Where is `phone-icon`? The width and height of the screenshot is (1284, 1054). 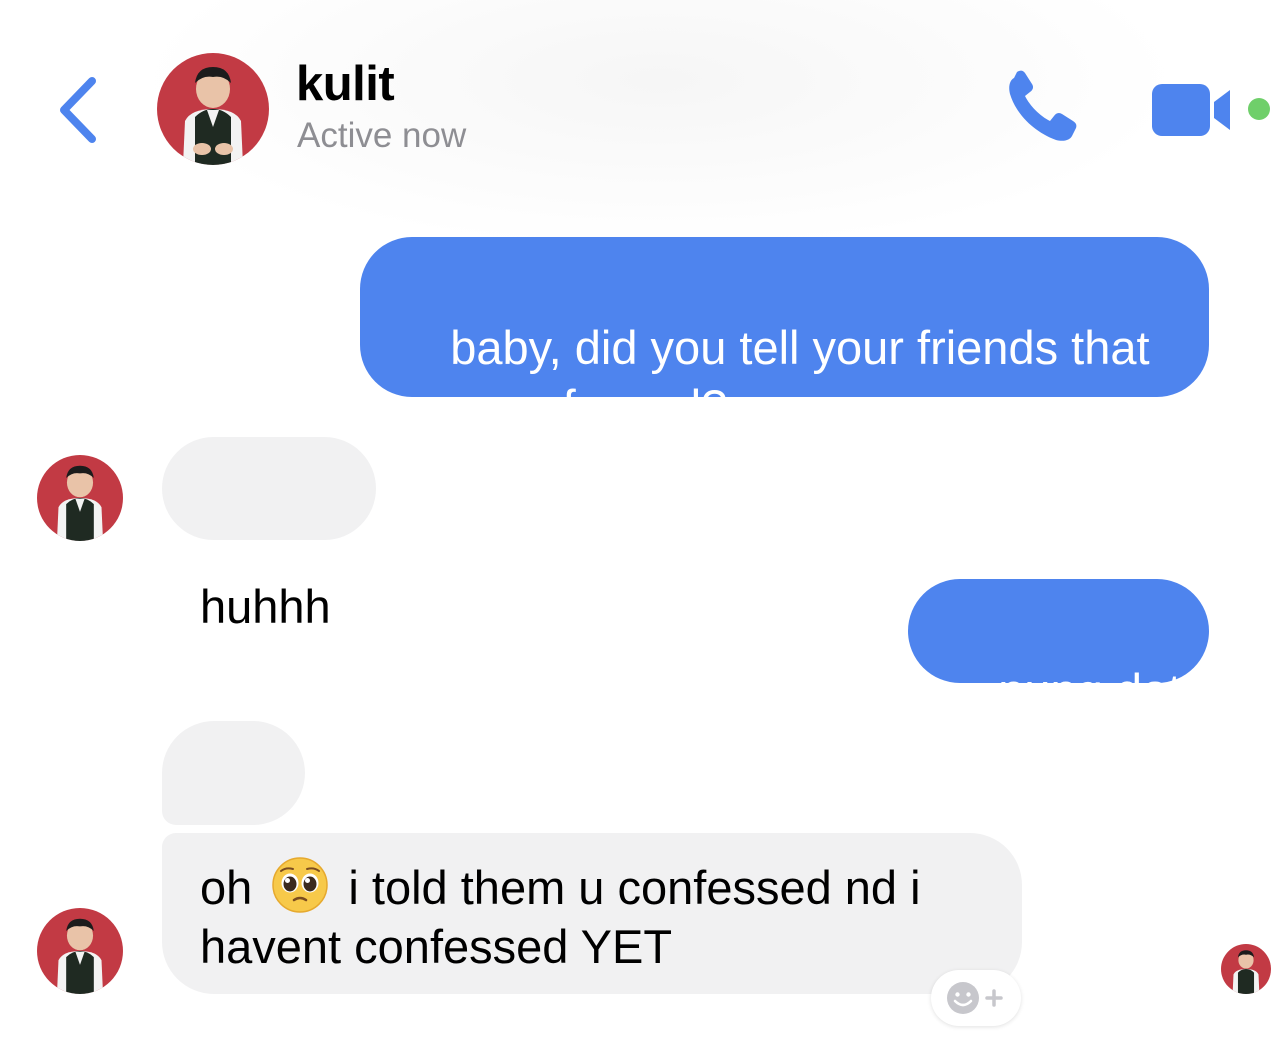 phone-icon is located at coordinates (1043, 105).